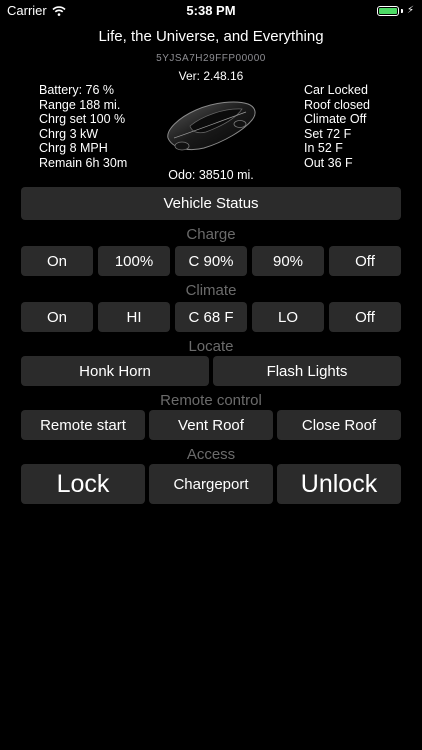  I want to click on charge-set-text: Chrg set 100 %, so click(82, 119).